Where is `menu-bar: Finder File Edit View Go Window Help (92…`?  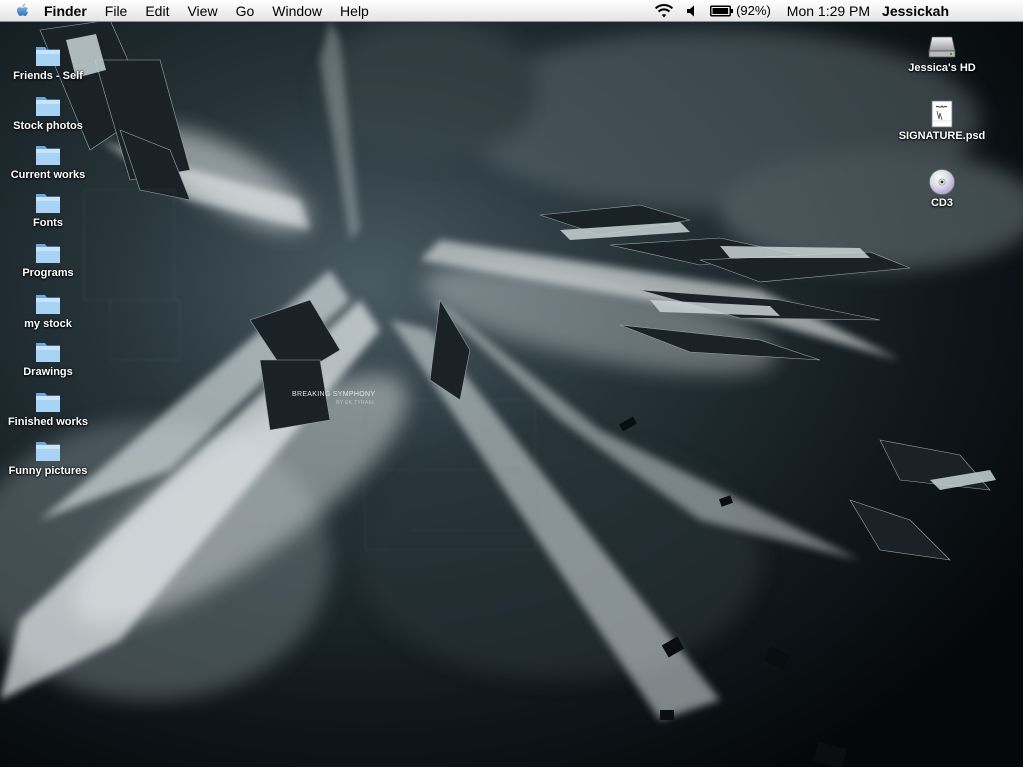
menu-bar: Finder File Edit View Go Window Help (92… is located at coordinates (511, 11).